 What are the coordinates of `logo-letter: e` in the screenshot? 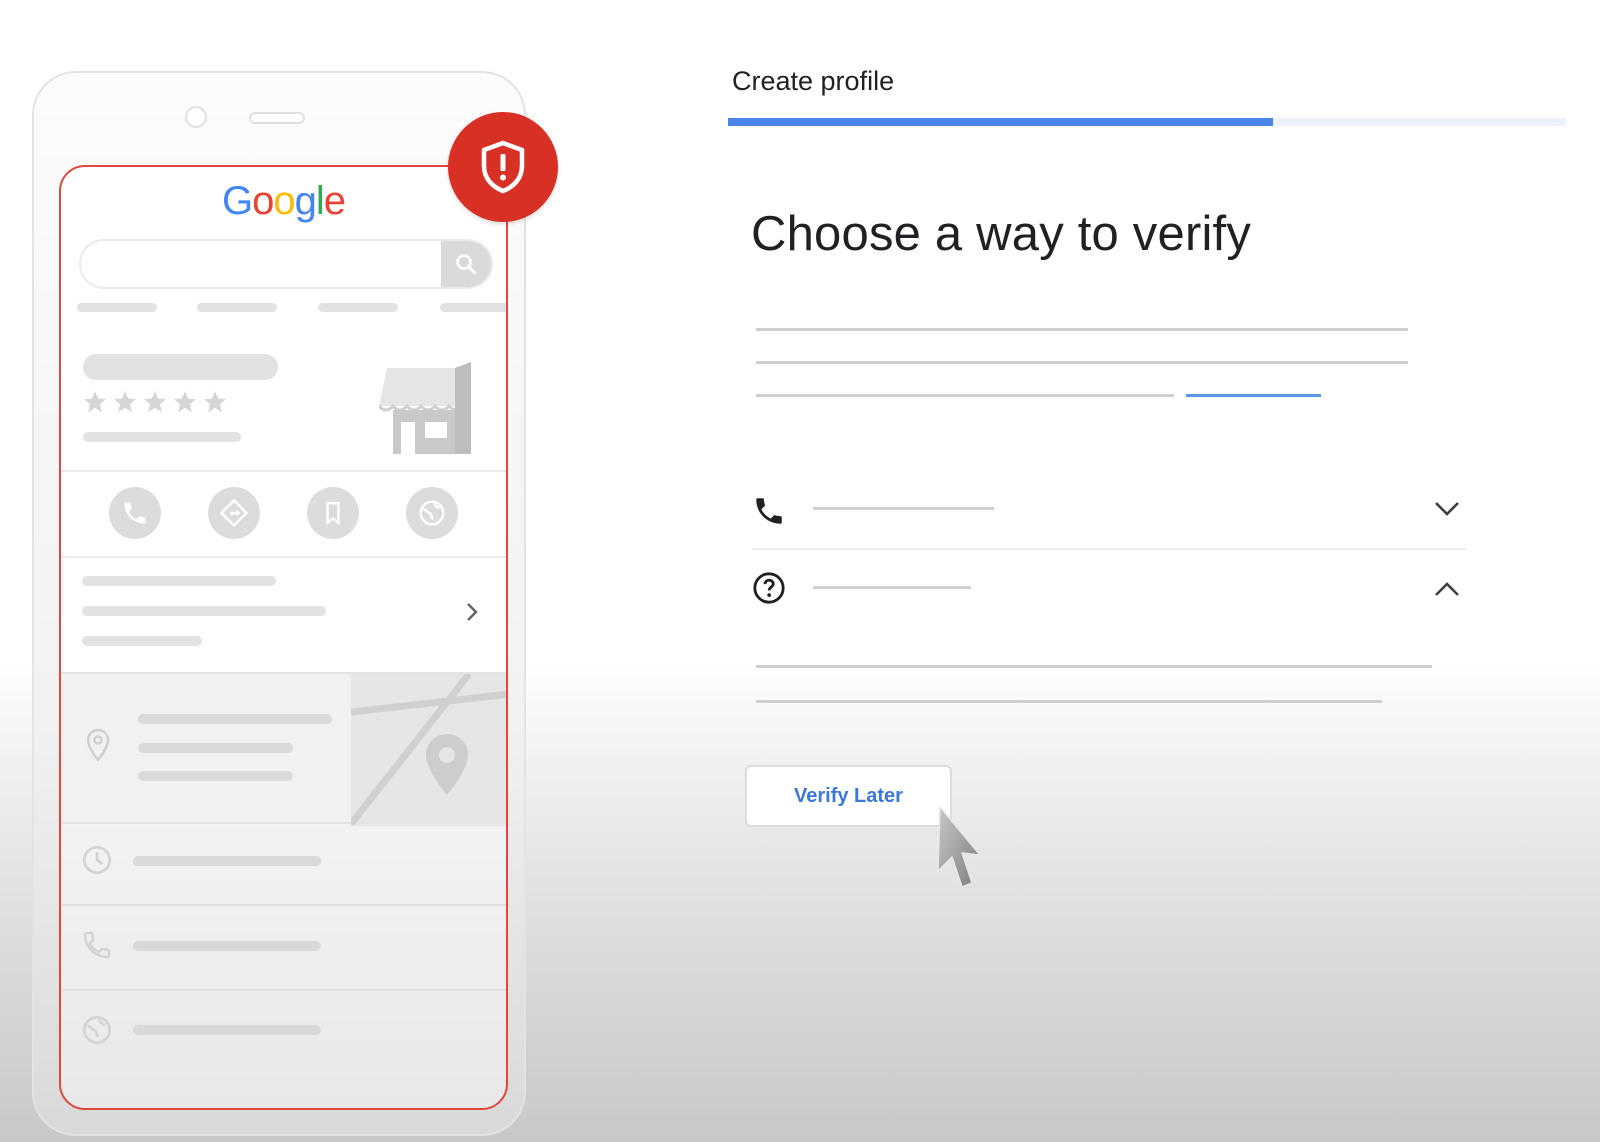 It's located at (334, 201).